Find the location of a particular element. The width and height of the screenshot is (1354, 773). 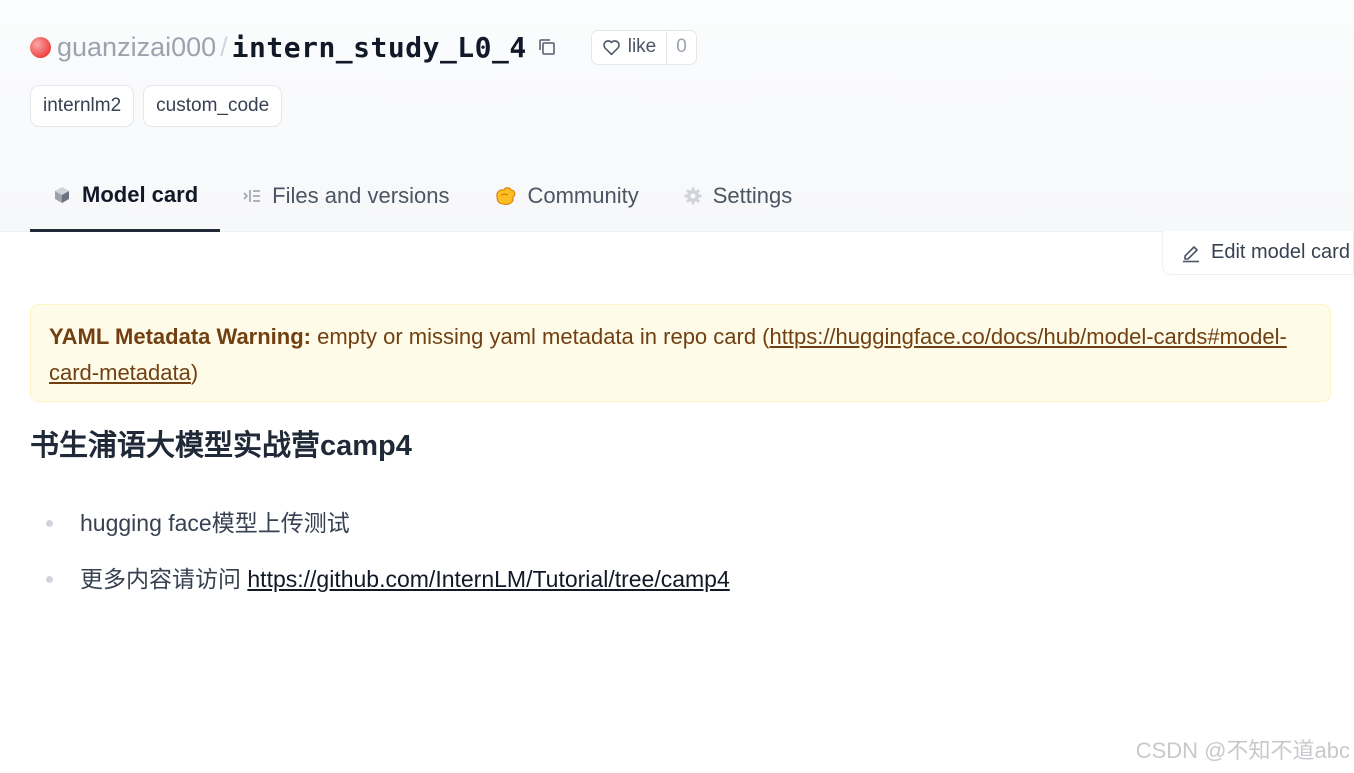

watermark: CSDN @不知不道abc is located at coordinates (1242, 750).